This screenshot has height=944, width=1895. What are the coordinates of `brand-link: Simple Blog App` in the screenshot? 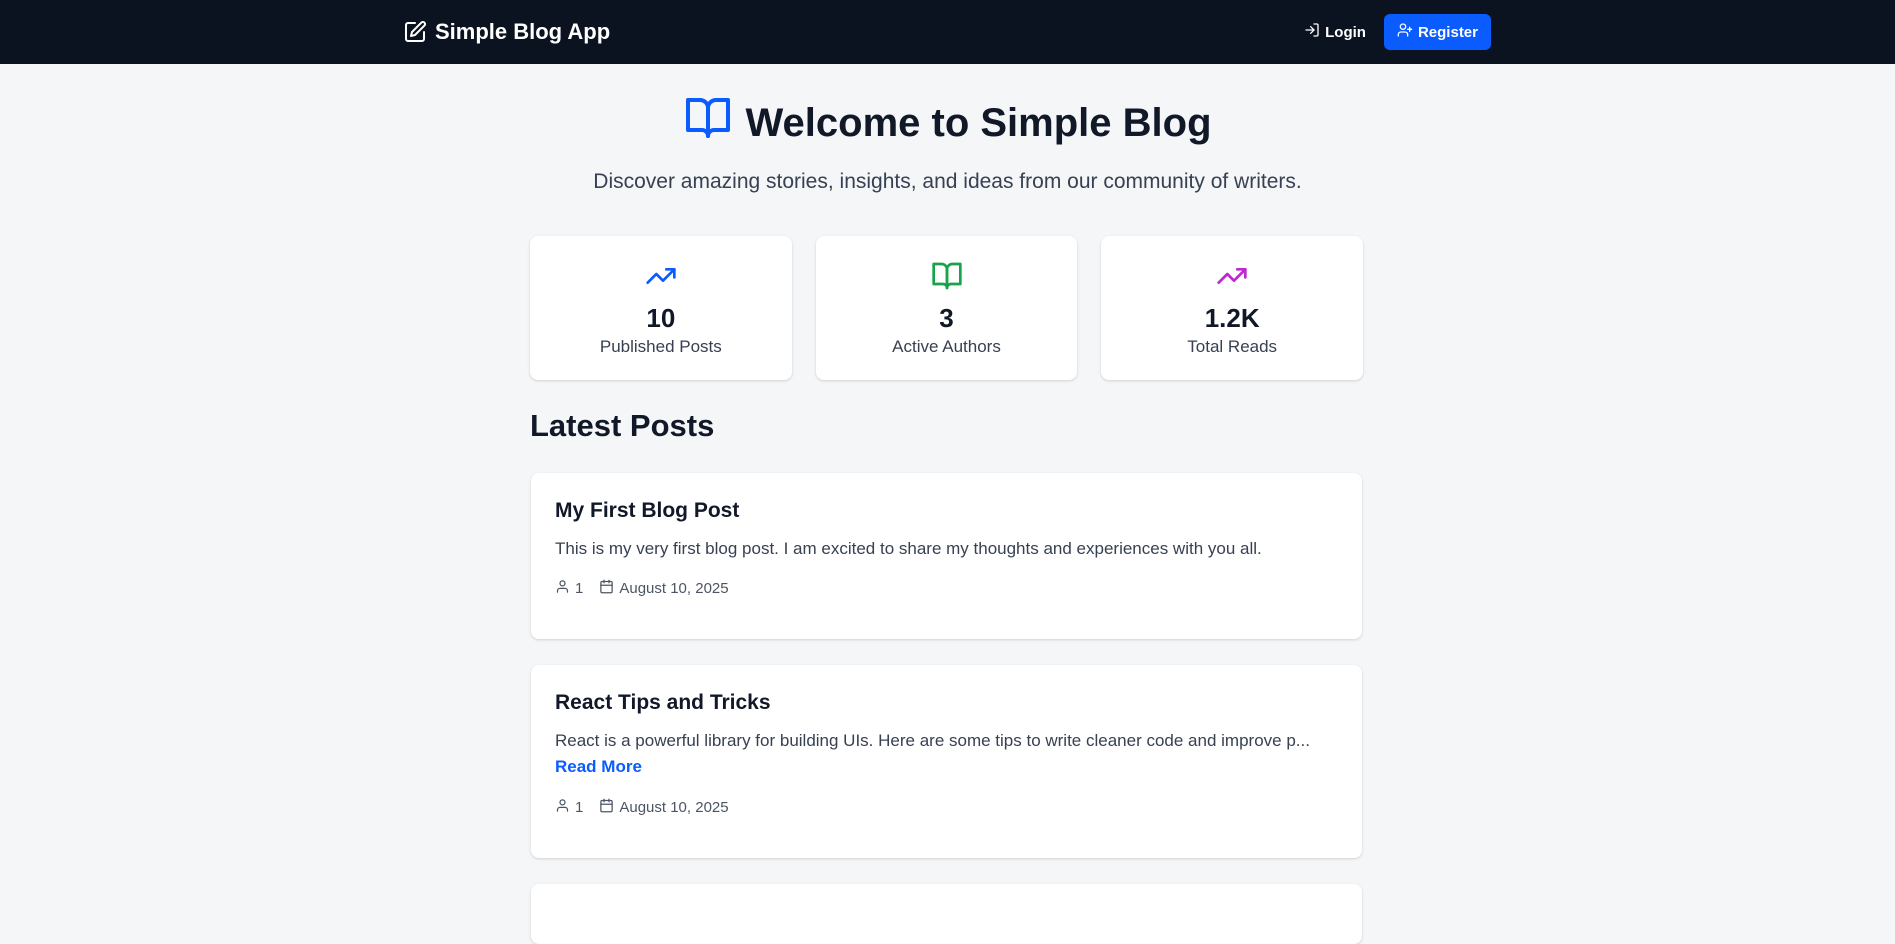 It's located at (506, 32).